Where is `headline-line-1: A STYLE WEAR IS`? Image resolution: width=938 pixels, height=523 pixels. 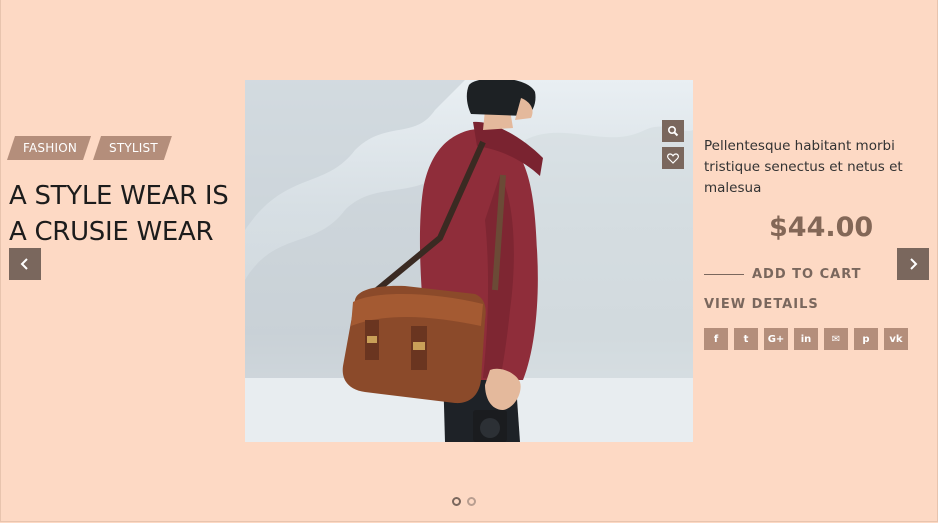
headline-line-1: A STYLE WEAR IS is located at coordinates (119, 196).